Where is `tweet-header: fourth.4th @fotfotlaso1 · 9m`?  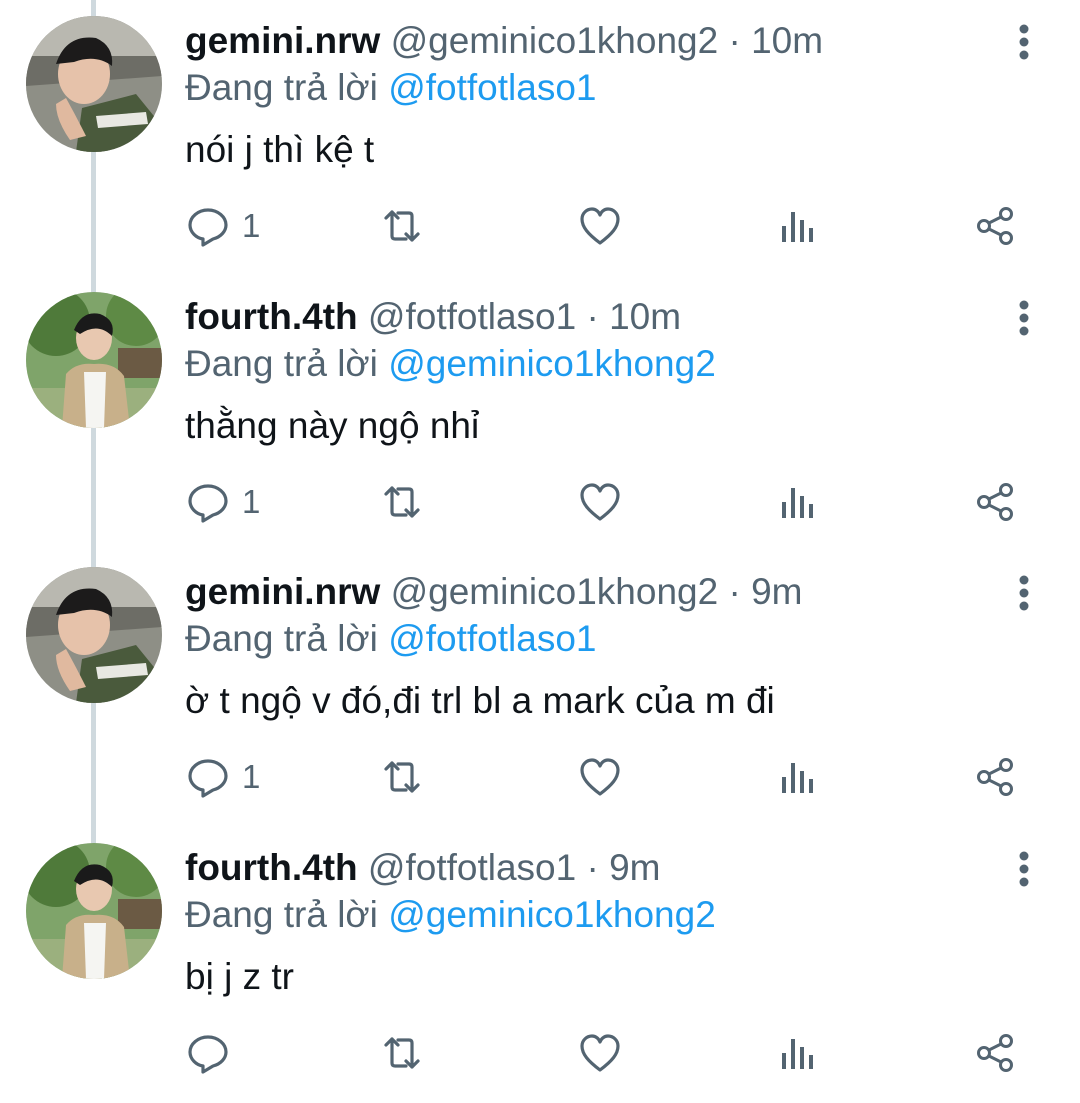 tweet-header: fourth.4th @fotfotlaso1 · 9m is located at coordinates (423, 868).